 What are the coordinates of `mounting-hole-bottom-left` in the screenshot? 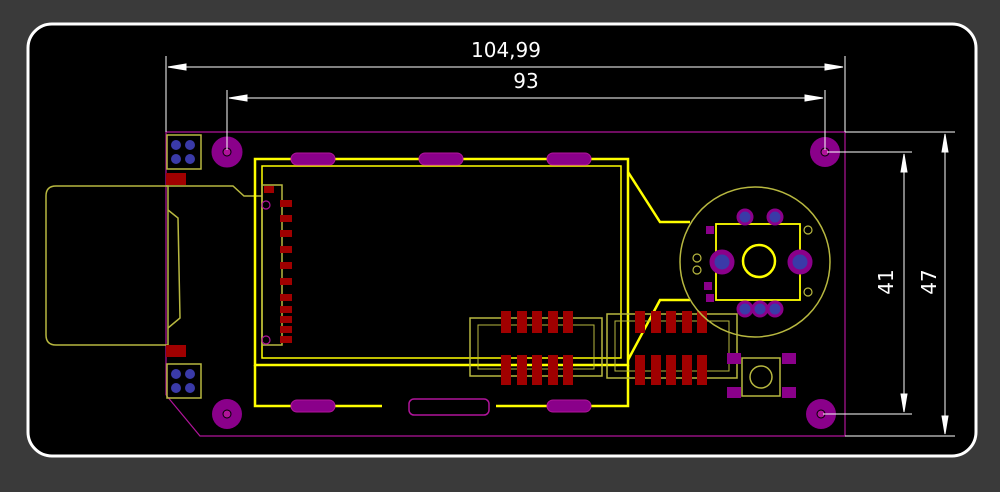 It's located at (227, 414).